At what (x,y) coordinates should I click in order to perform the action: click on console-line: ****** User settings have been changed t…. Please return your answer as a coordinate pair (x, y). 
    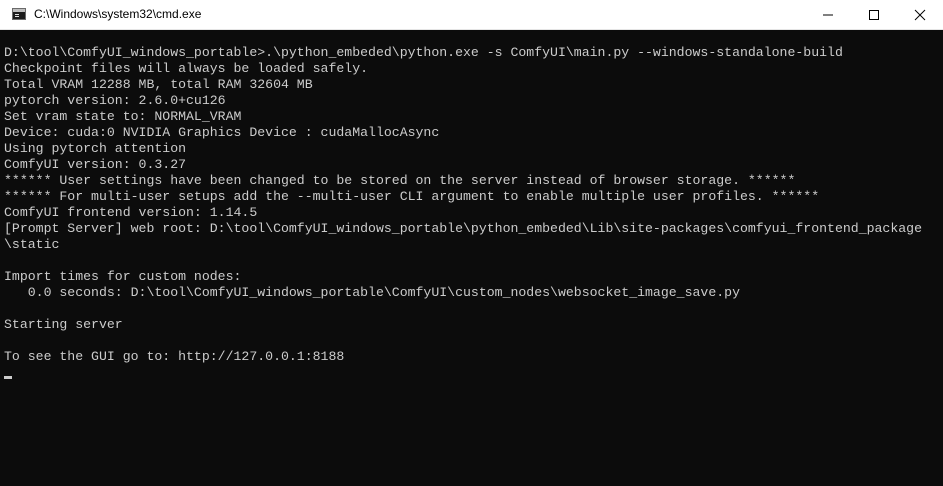
    Looking at the image, I should click on (400, 180).